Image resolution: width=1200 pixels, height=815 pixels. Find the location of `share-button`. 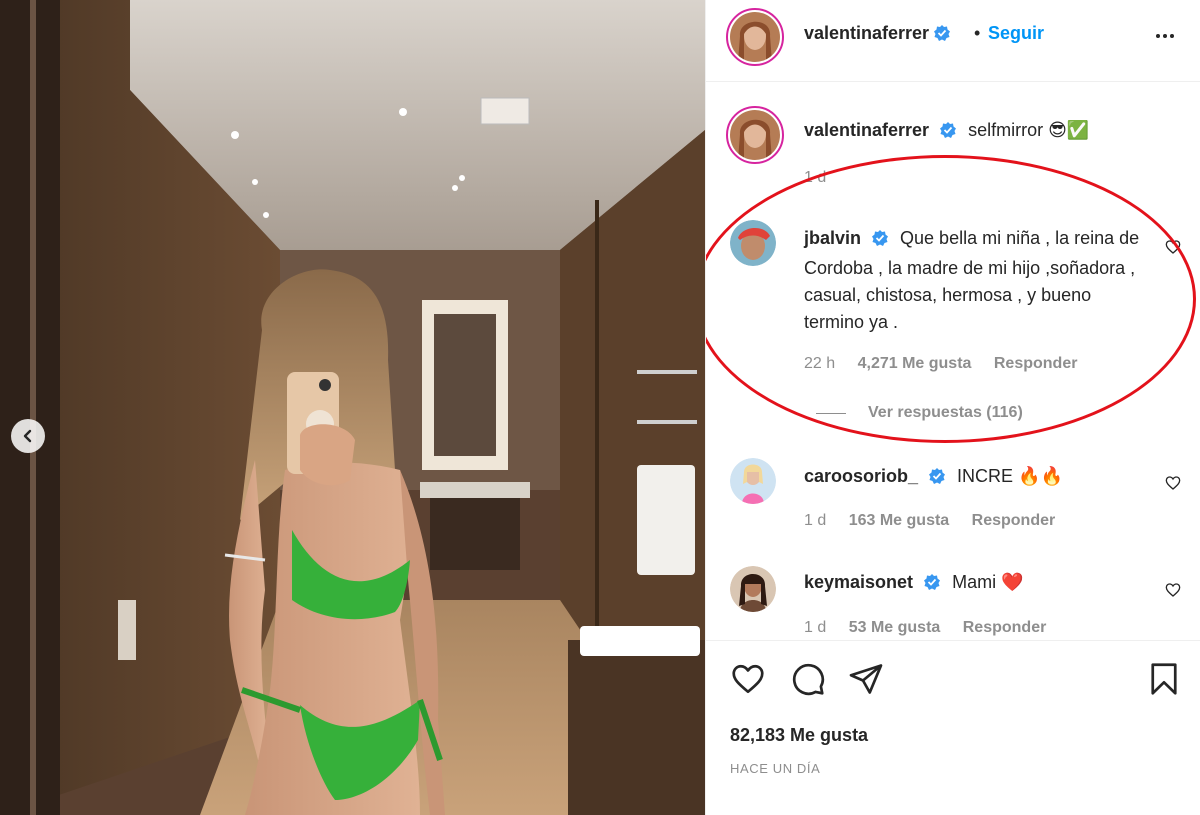

share-button is located at coordinates (866, 681).